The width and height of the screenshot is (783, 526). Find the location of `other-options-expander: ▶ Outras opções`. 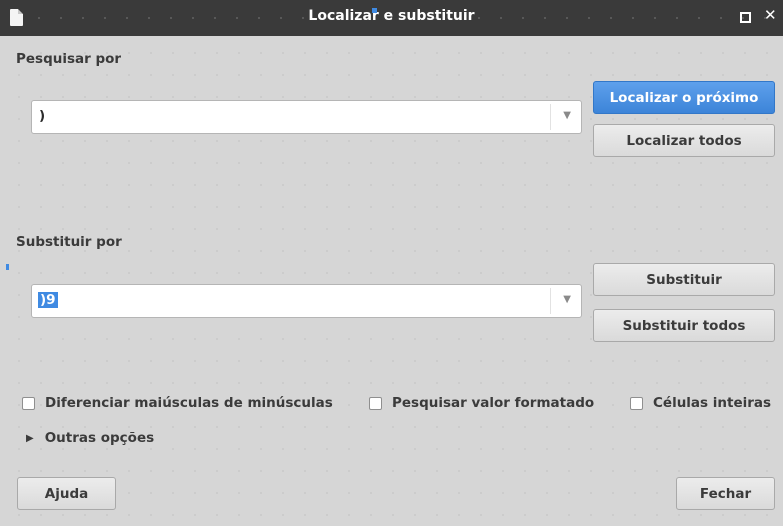

other-options-expander: ▶ Outras opções is located at coordinates (90, 438).